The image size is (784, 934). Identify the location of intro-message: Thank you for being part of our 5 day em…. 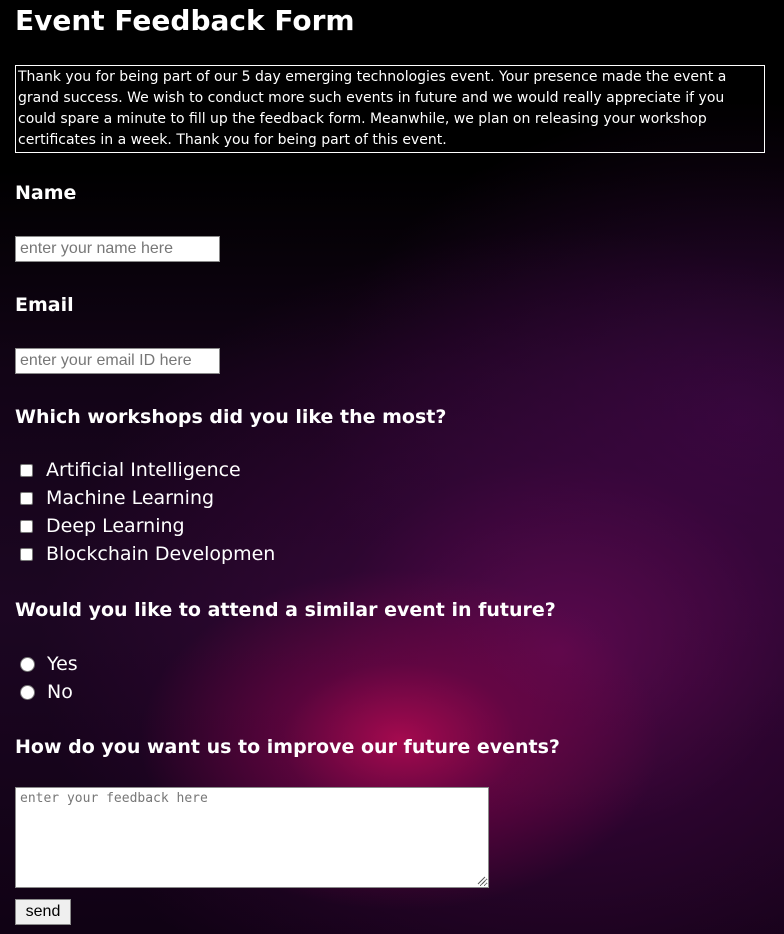
(390, 109).